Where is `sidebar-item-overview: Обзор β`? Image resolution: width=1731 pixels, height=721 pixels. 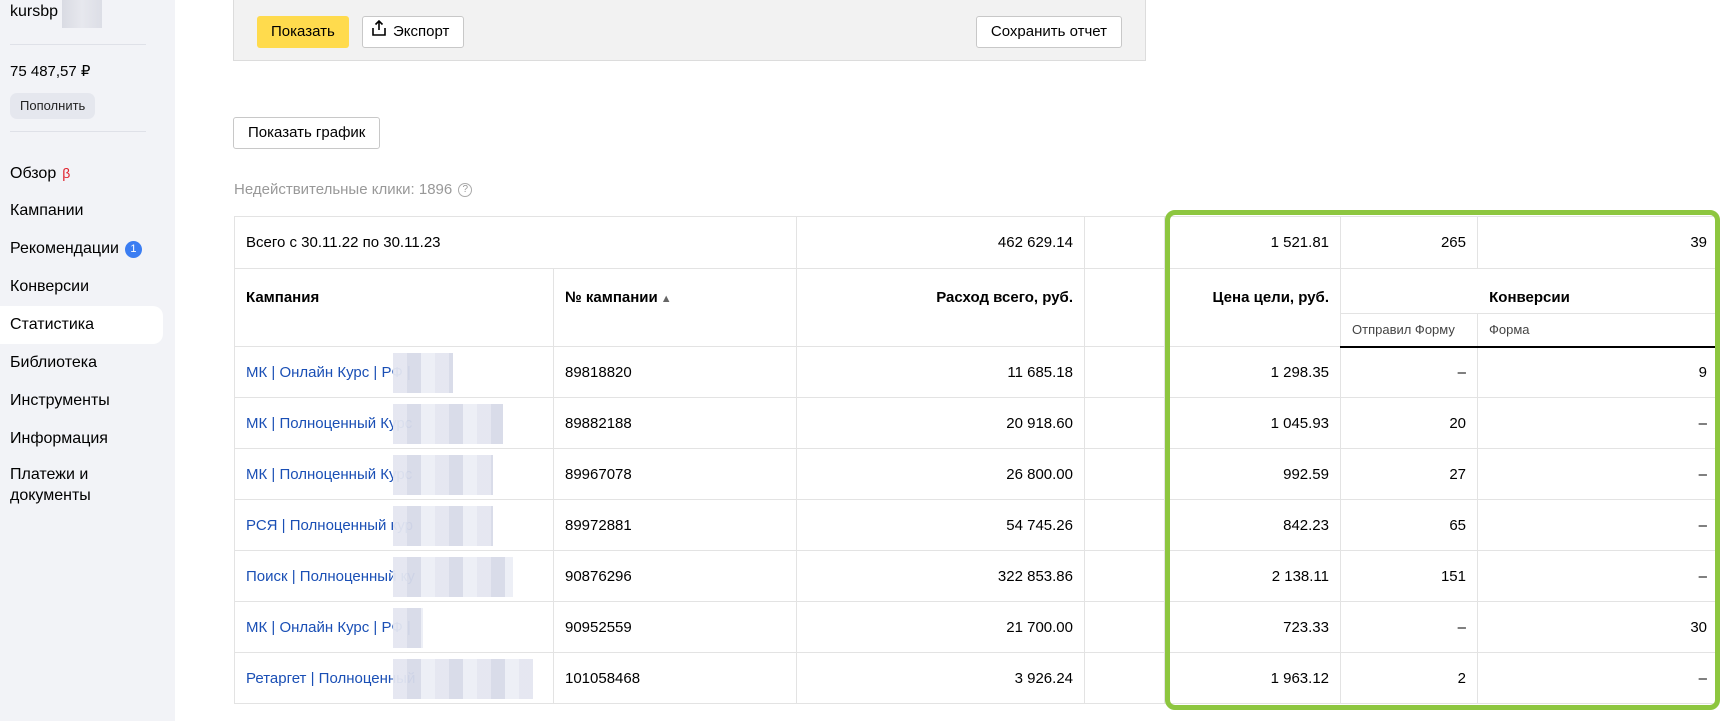
sidebar-item-overview: Обзор β is located at coordinates (87, 173).